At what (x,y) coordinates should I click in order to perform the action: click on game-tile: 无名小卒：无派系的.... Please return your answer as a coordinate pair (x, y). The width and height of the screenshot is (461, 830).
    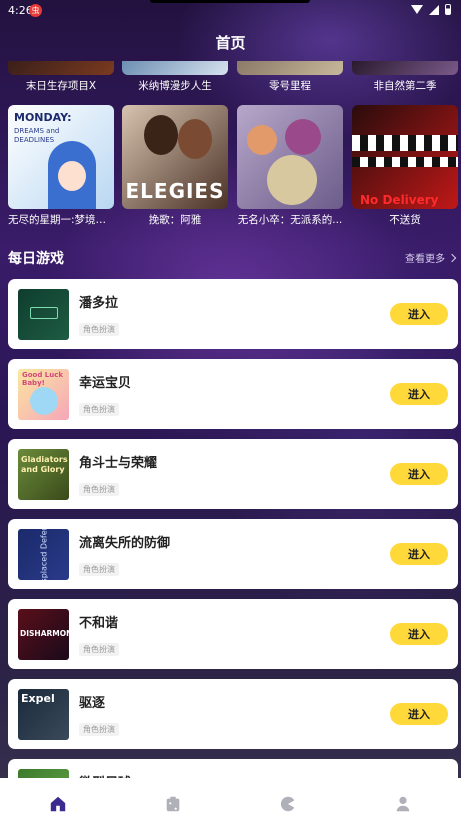
    Looking at the image, I should click on (290, 166).